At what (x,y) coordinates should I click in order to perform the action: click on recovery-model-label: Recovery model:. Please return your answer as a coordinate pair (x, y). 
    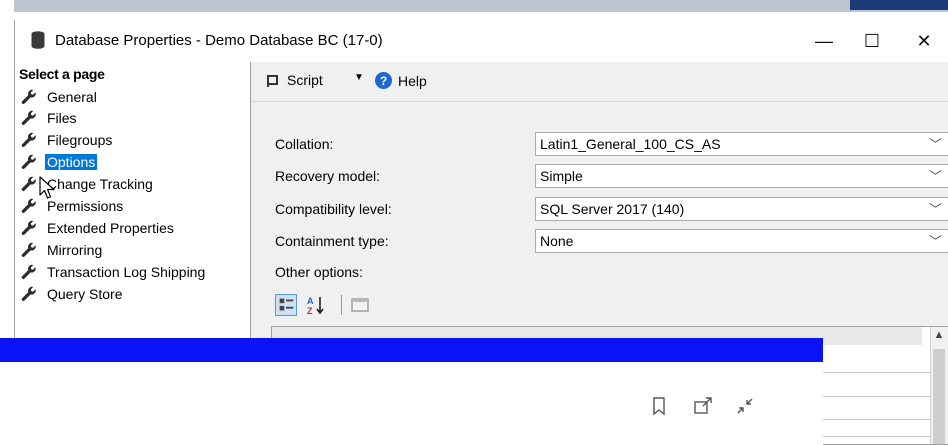
    Looking at the image, I should click on (328, 176).